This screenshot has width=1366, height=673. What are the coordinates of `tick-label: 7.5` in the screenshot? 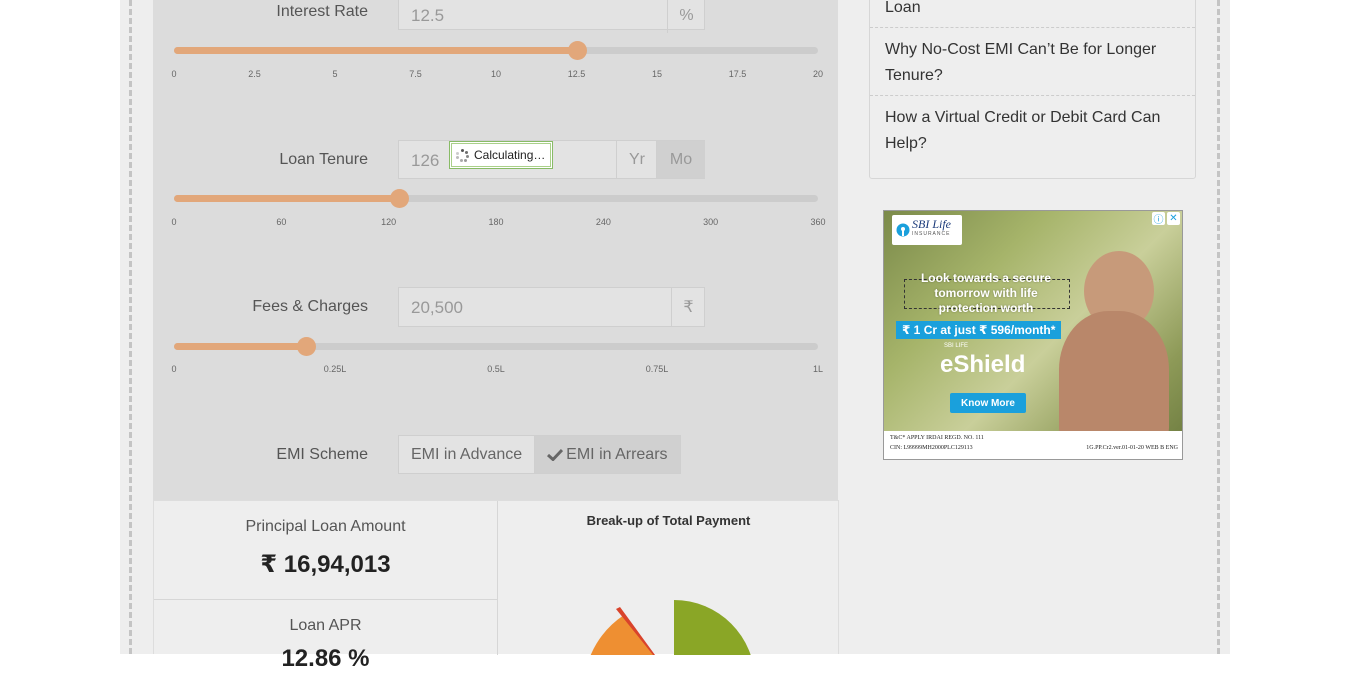 It's located at (415, 74).